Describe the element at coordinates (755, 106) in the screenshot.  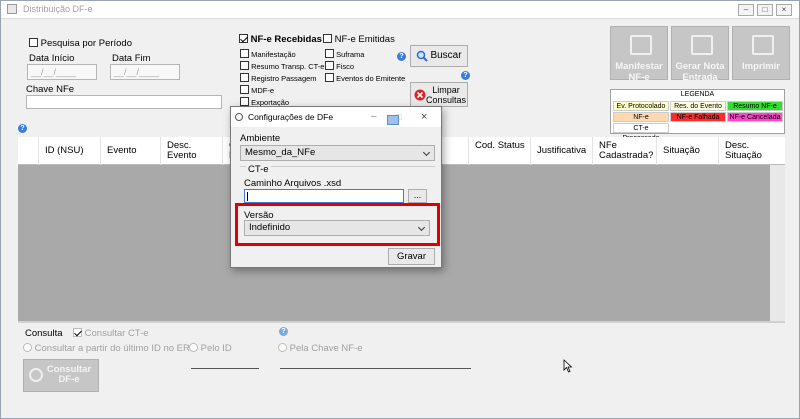
I see `legend-item: Resumo NF-e` at that location.